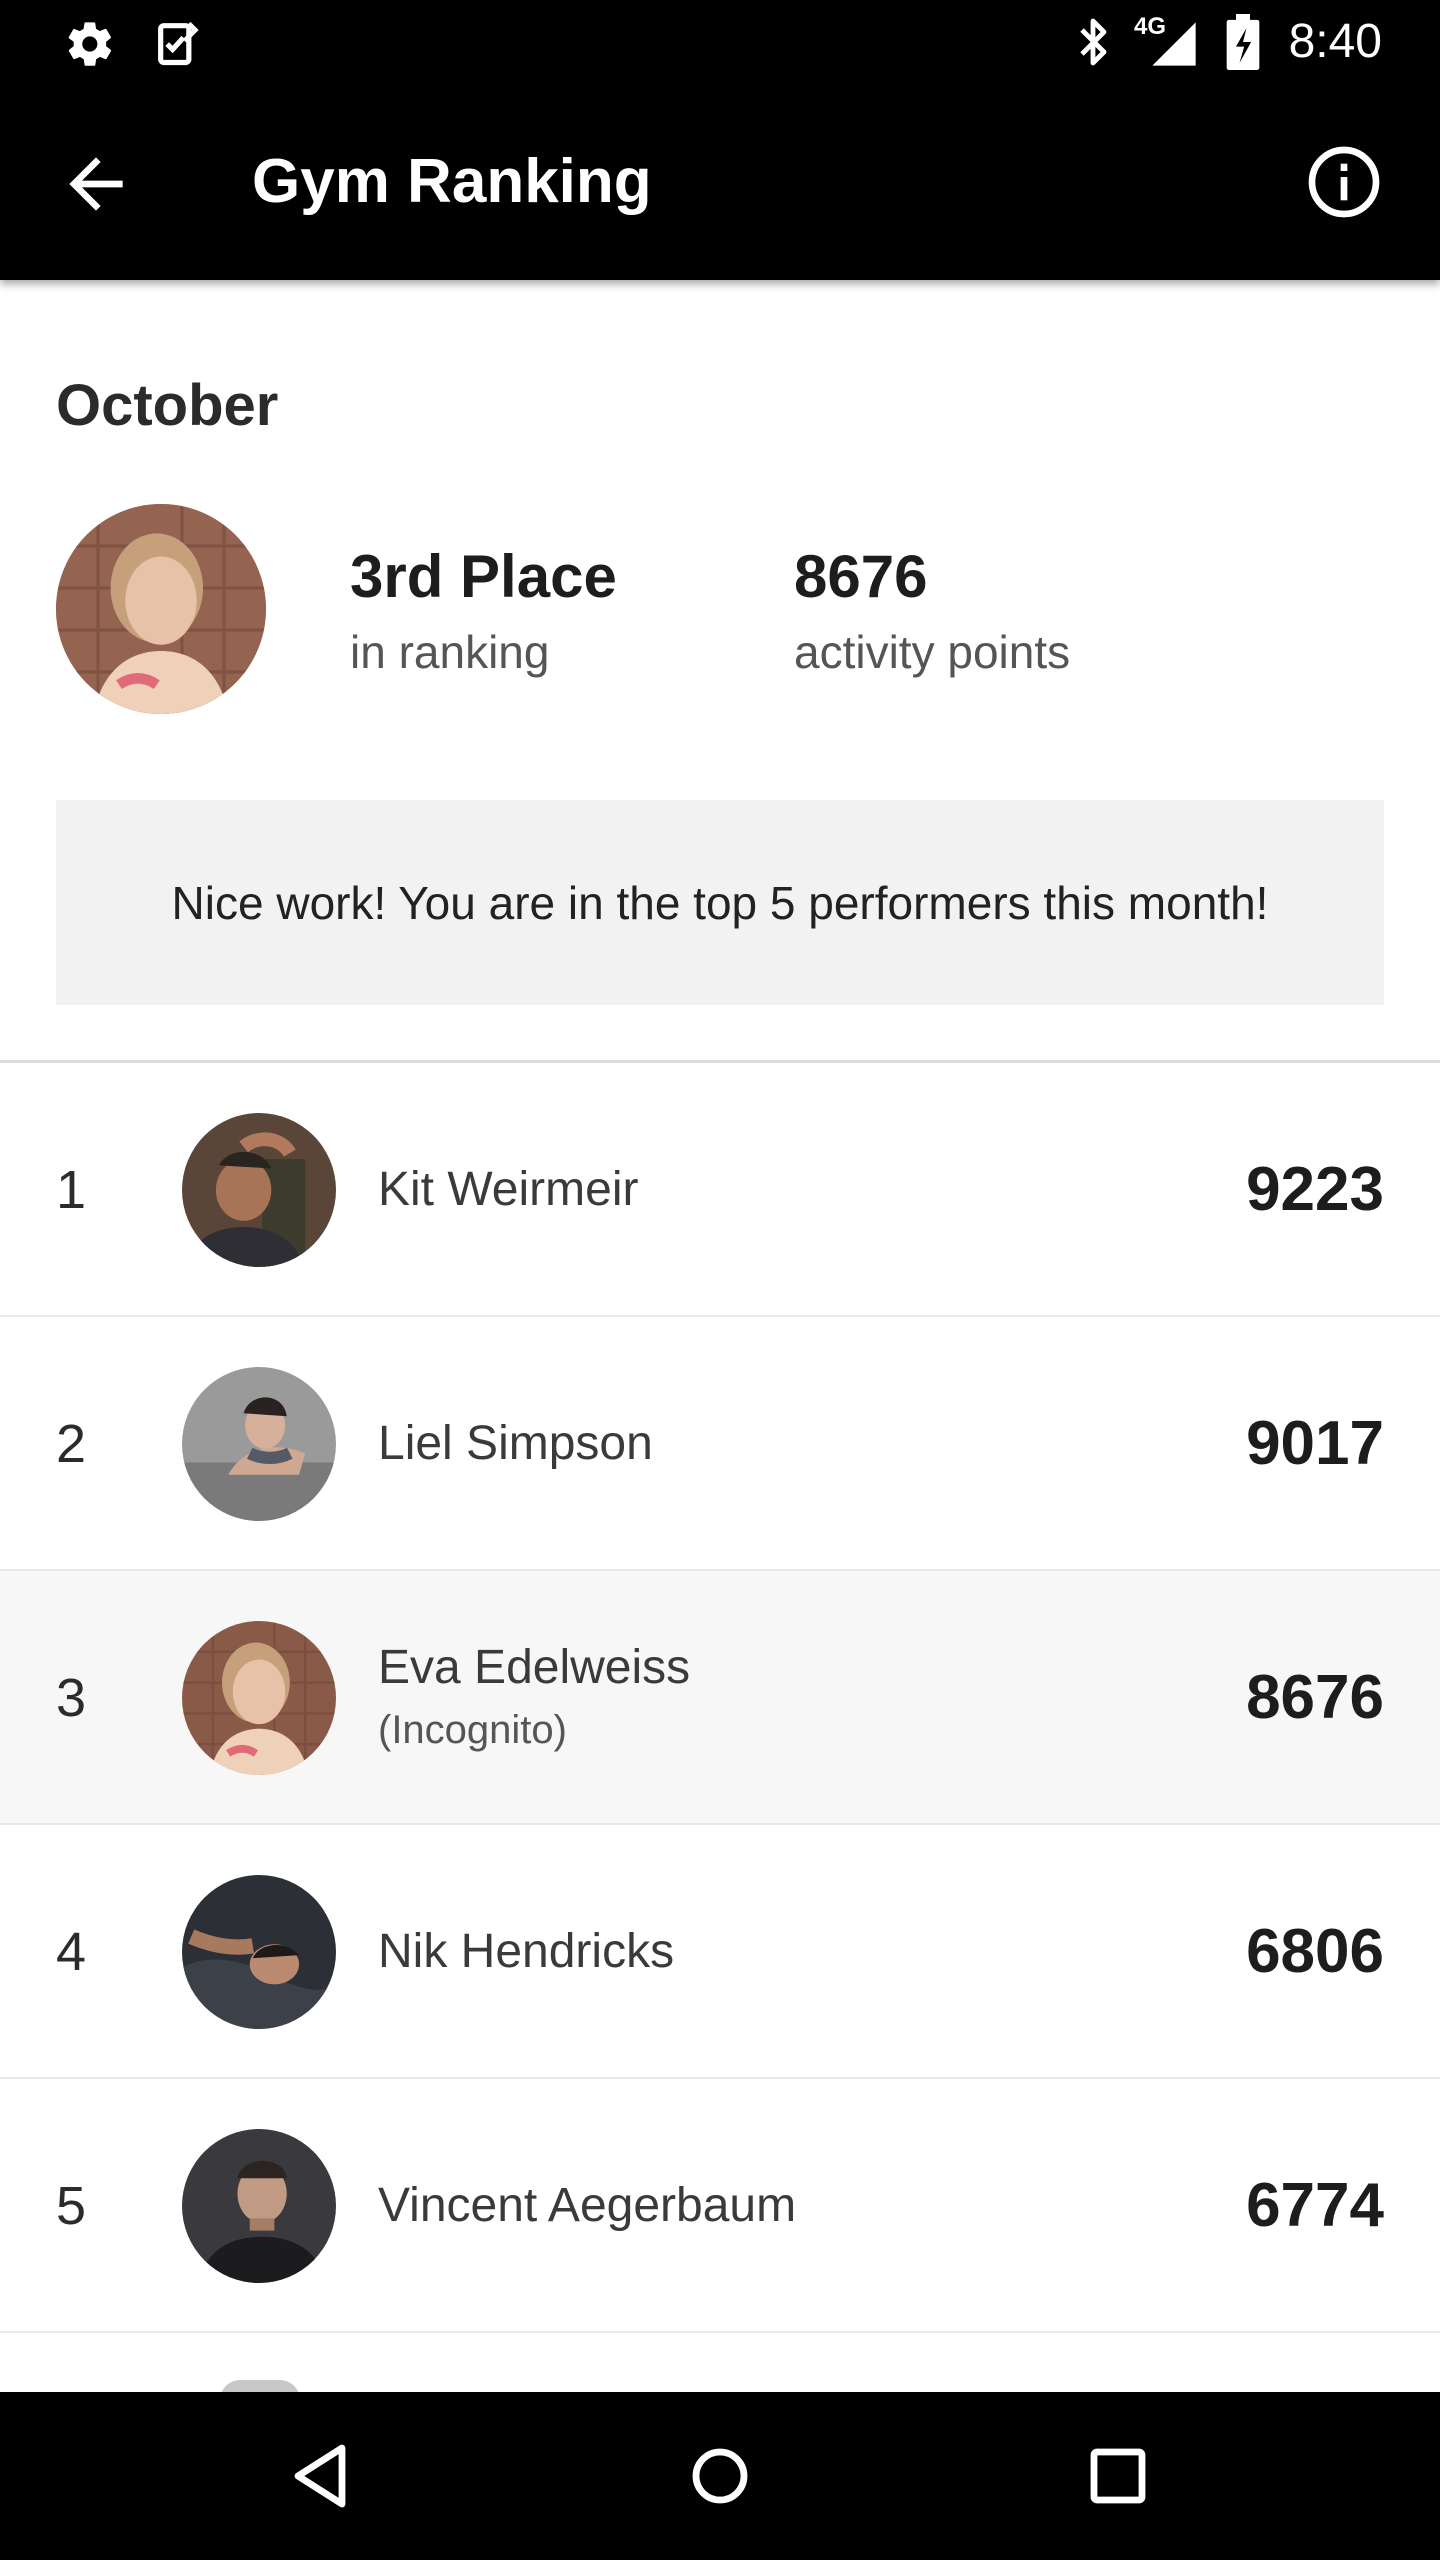 This screenshot has height=2560, width=1440. Describe the element at coordinates (534, 1667) in the screenshot. I see `member-name: Eva Edelweiss` at that location.